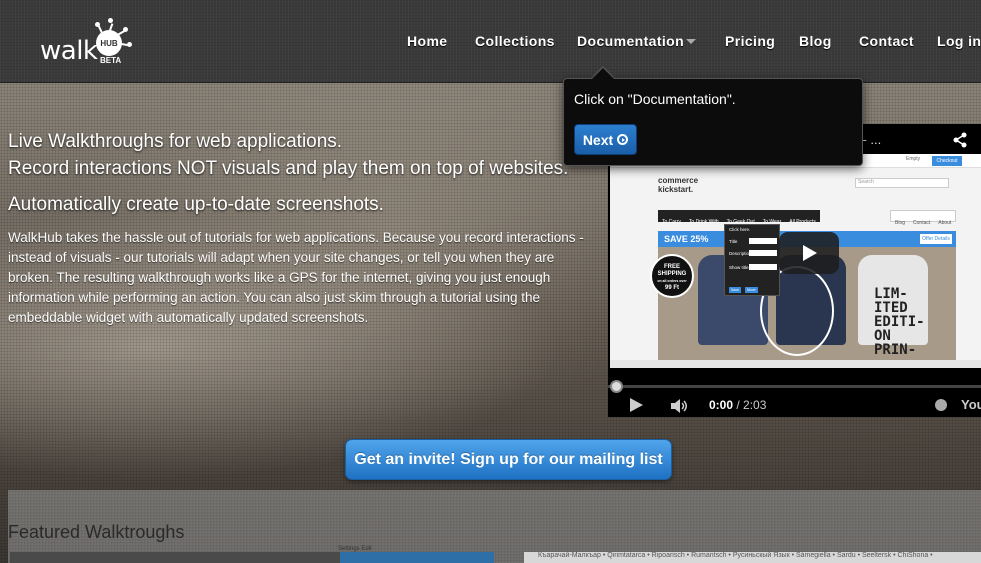 The image size is (981, 563). Describe the element at coordinates (891, 308) in the screenshot. I see `limited-line: ITED` at that location.